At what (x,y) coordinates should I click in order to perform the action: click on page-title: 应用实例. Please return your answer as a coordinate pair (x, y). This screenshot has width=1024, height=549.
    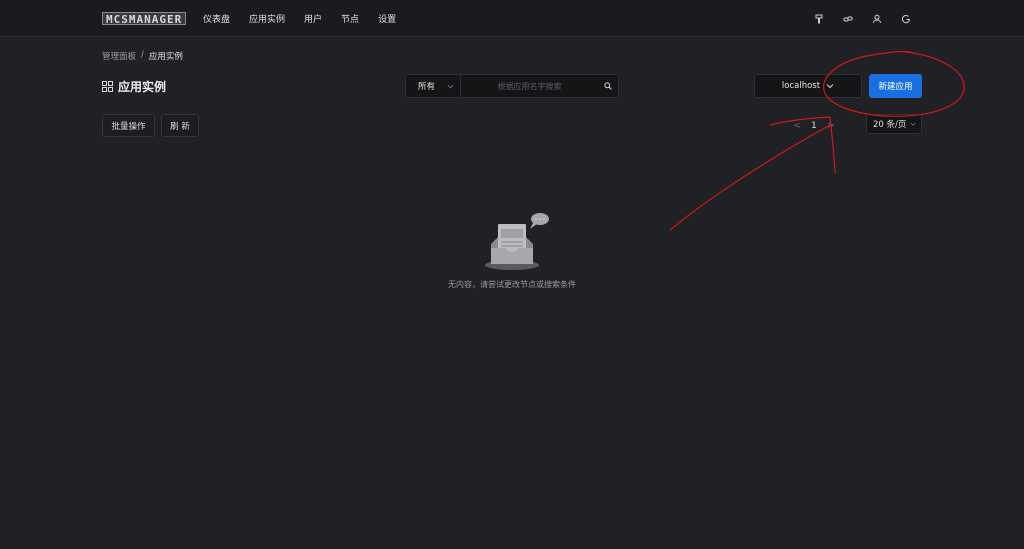
    Looking at the image, I should click on (134, 86).